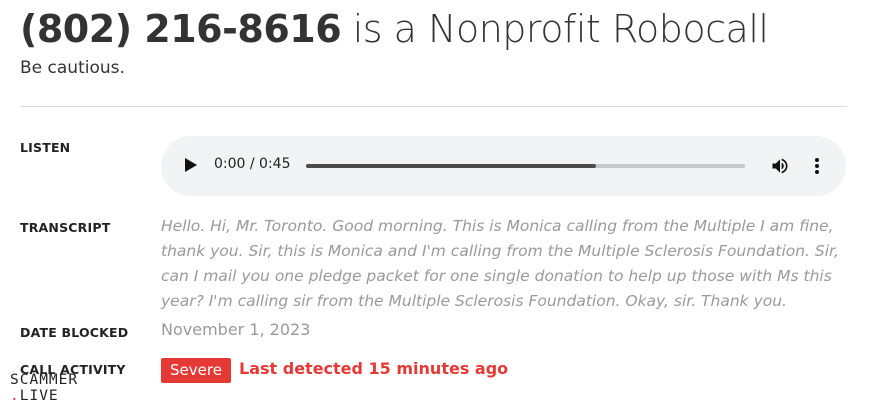 This screenshot has height=414, width=874. What do you see at coordinates (555, 29) in the screenshot?
I see `title-suffix: is a Nonprofit Robocall` at bounding box center [555, 29].